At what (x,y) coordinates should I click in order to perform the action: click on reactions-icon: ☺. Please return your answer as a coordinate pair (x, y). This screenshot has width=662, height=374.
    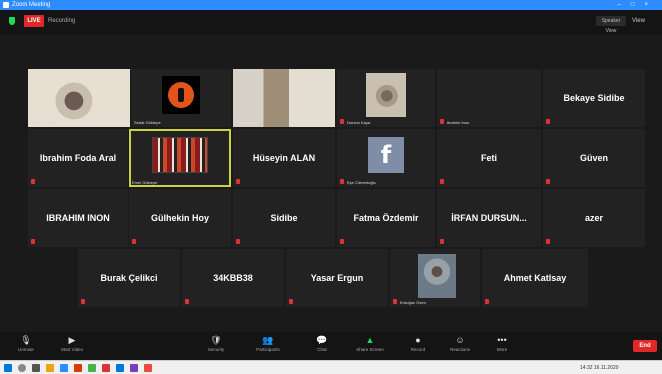
    Looking at the image, I should click on (460, 340).